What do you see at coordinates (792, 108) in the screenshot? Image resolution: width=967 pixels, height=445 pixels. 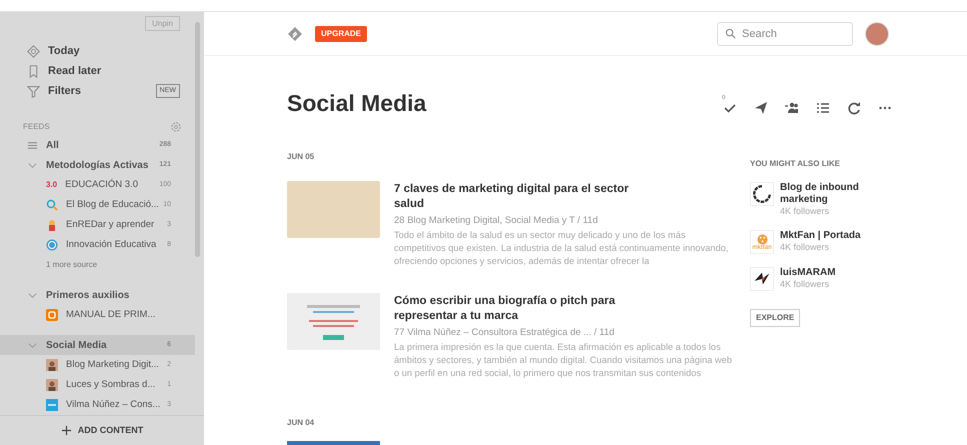 I see `people-icon` at bounding box center [792, 108].